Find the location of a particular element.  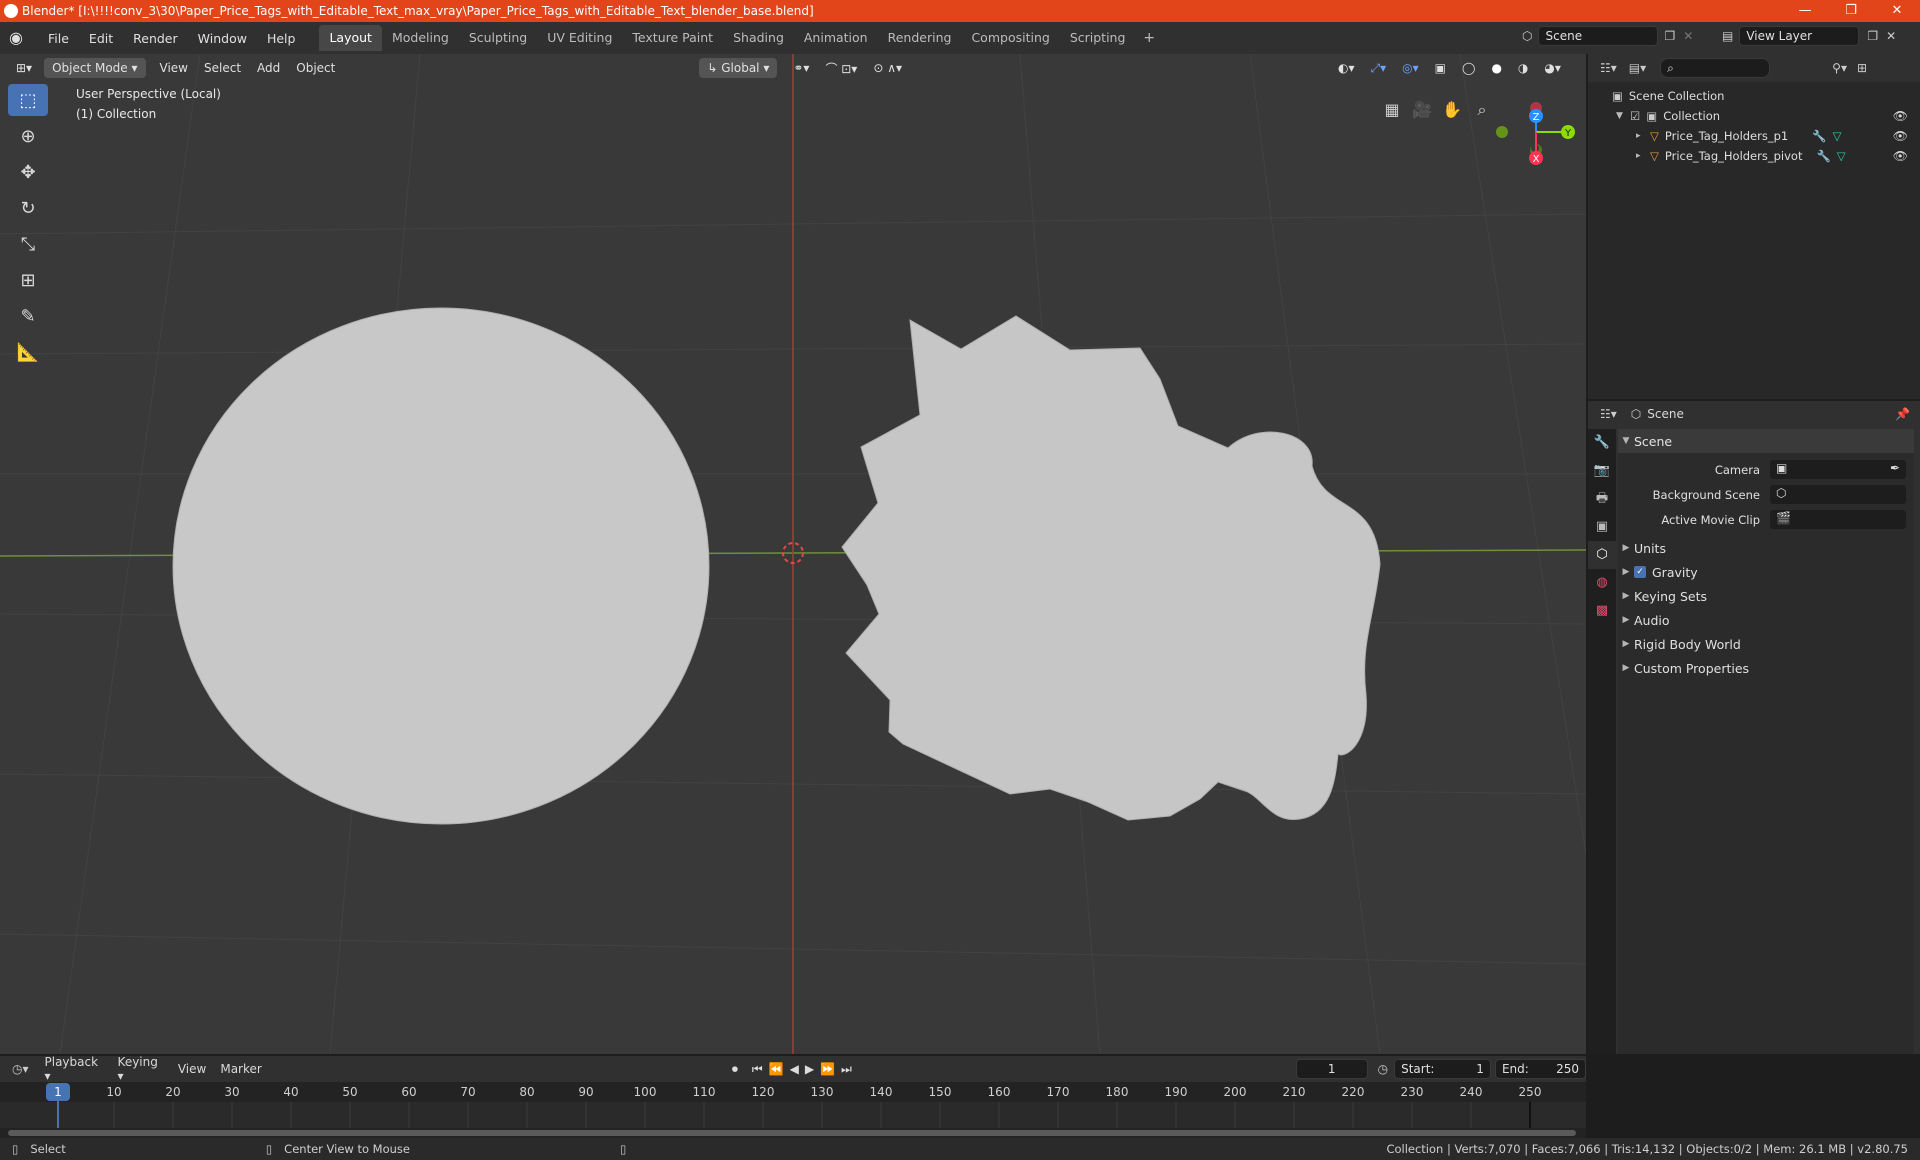

jump-end-icon: ⏭ is located at coordinates (846, 1069).